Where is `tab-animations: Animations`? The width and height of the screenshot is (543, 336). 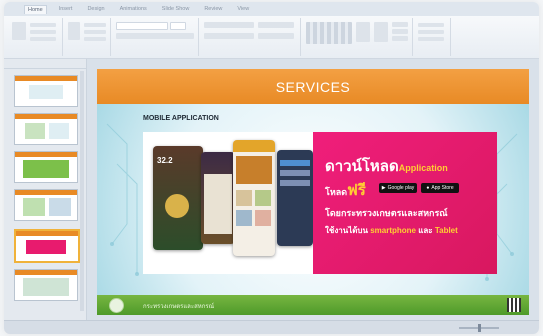 tab-animations: Animations is located at coordinates (133, 9).